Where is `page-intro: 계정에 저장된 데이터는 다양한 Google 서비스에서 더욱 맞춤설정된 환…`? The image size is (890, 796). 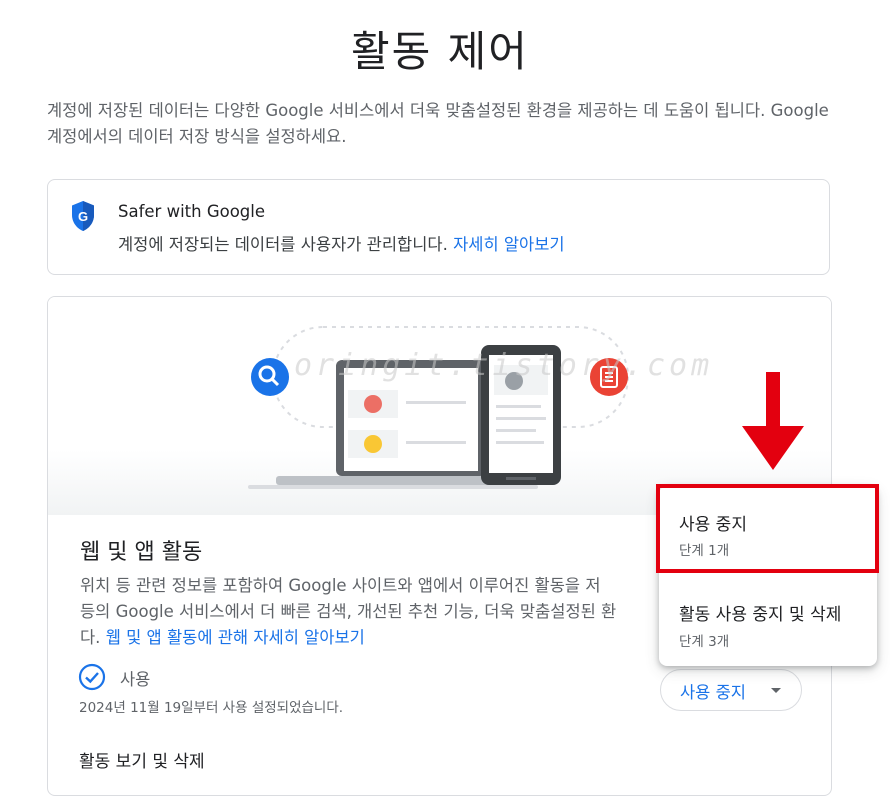 page-intro: 계정에 저장된 데이터는 다양한 Google 서비스에서 더욱 맞춤설정된 환… is located at coordinates (438, 123).